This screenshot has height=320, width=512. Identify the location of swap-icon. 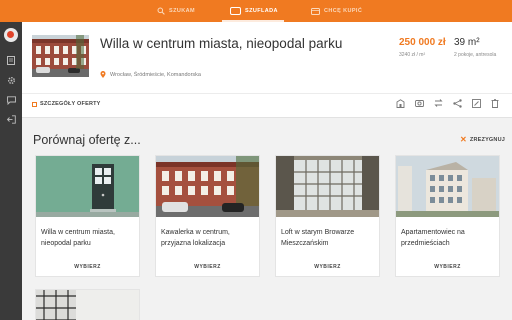
(438, 103).